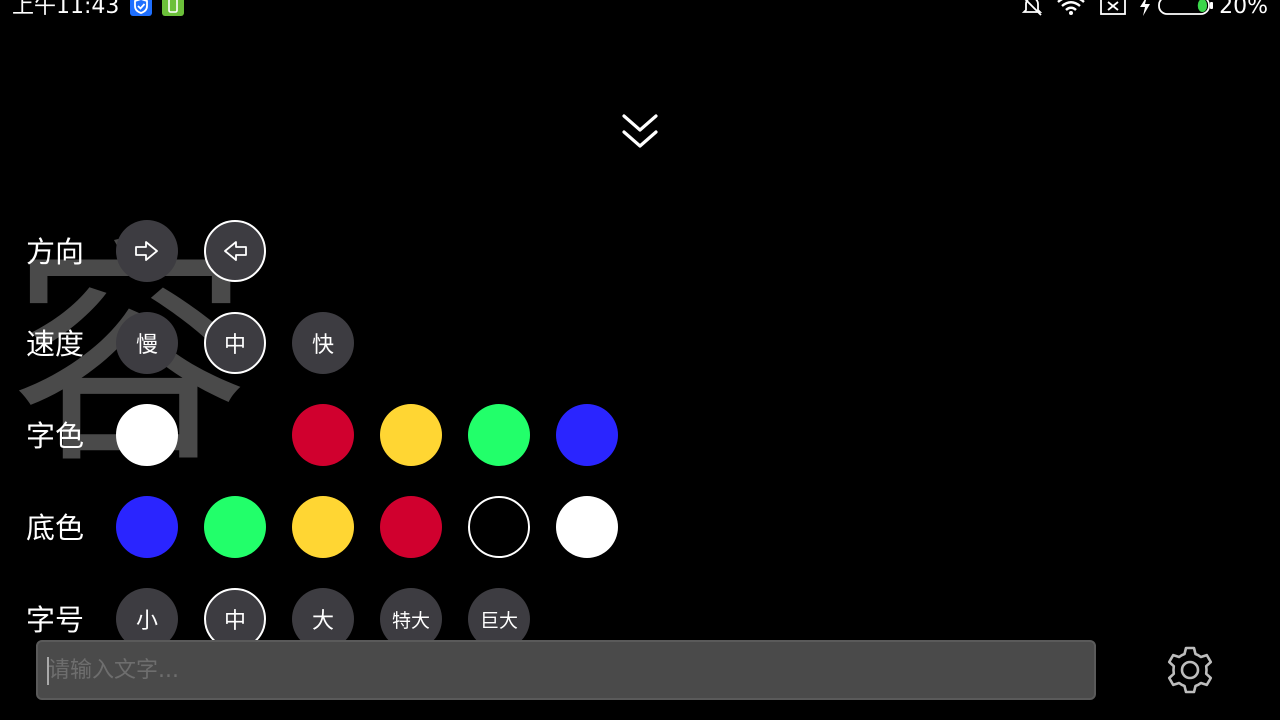  Describe the element at coordinates (141, 10) in the screenshot. I see `shield-app-icon` at that location.